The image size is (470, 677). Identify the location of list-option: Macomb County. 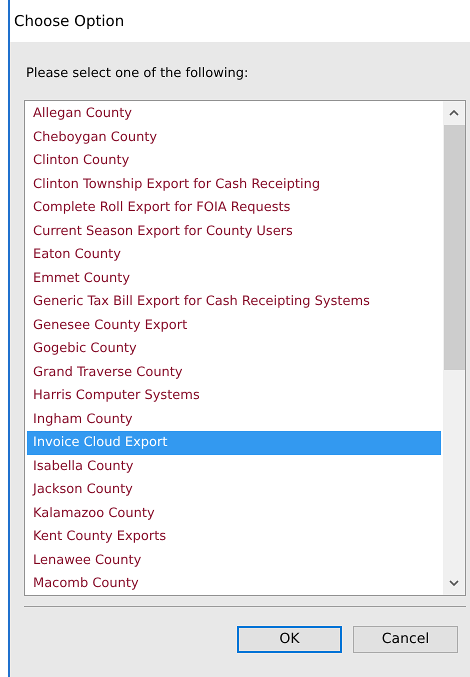
(234, 583).